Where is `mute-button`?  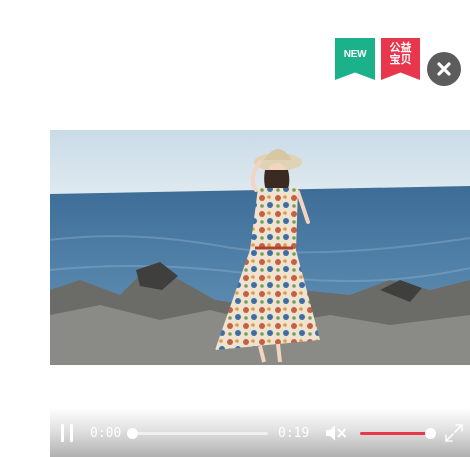 mute-button is located at coordinates (336, 433).